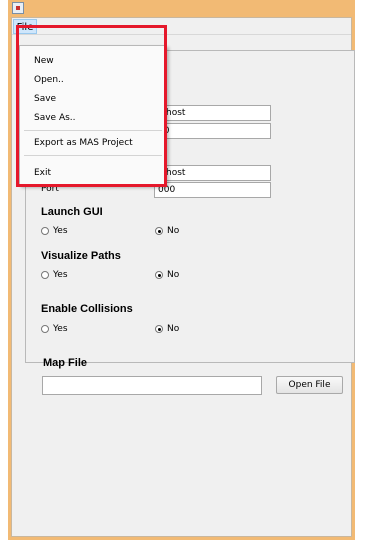 Image resolution: width=365 pixels, height=540 pixels. Describe the element at coordinates (181, 26) in the screenshot. I see `menu-bar: File` at that location.